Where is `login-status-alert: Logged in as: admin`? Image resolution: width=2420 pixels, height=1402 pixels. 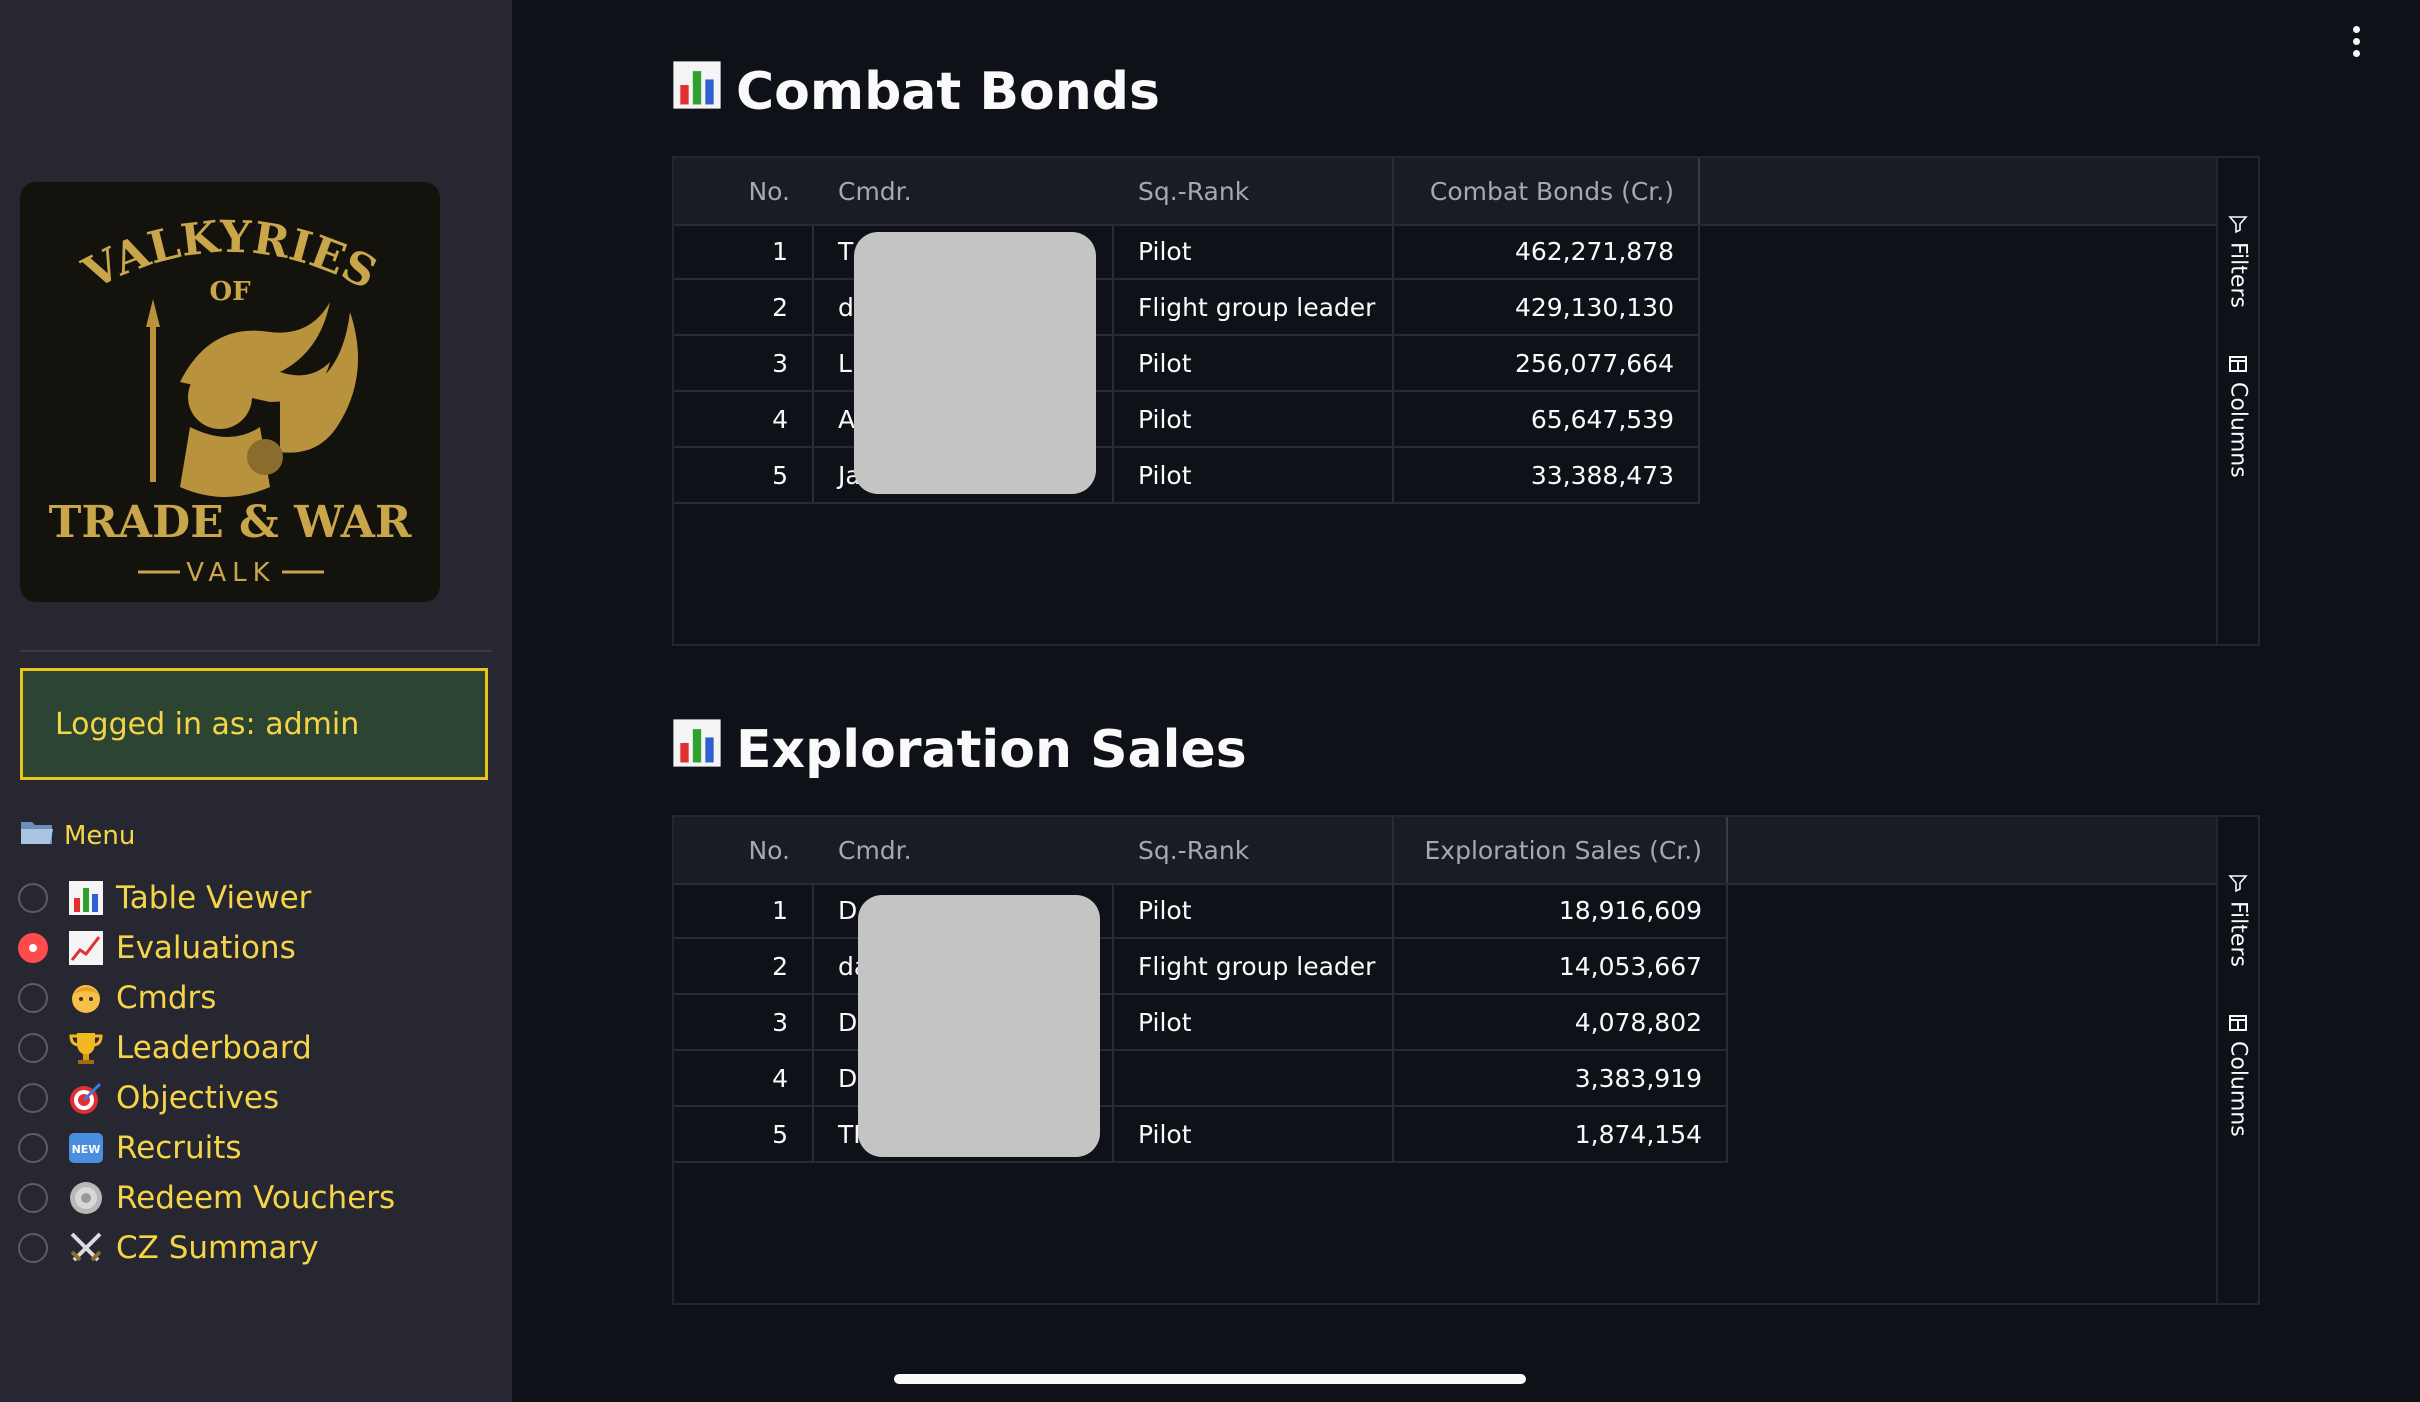 login-status-alert: Logged in as: admin is located at coordinates (254, 724).